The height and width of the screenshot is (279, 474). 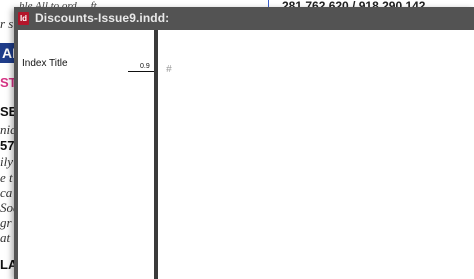 What do you see at coordinates (244, 18) in the screenshot?
I see `window-titlebar: Id Discounts-Issue9.indd:` at bounding box center [244, 18].